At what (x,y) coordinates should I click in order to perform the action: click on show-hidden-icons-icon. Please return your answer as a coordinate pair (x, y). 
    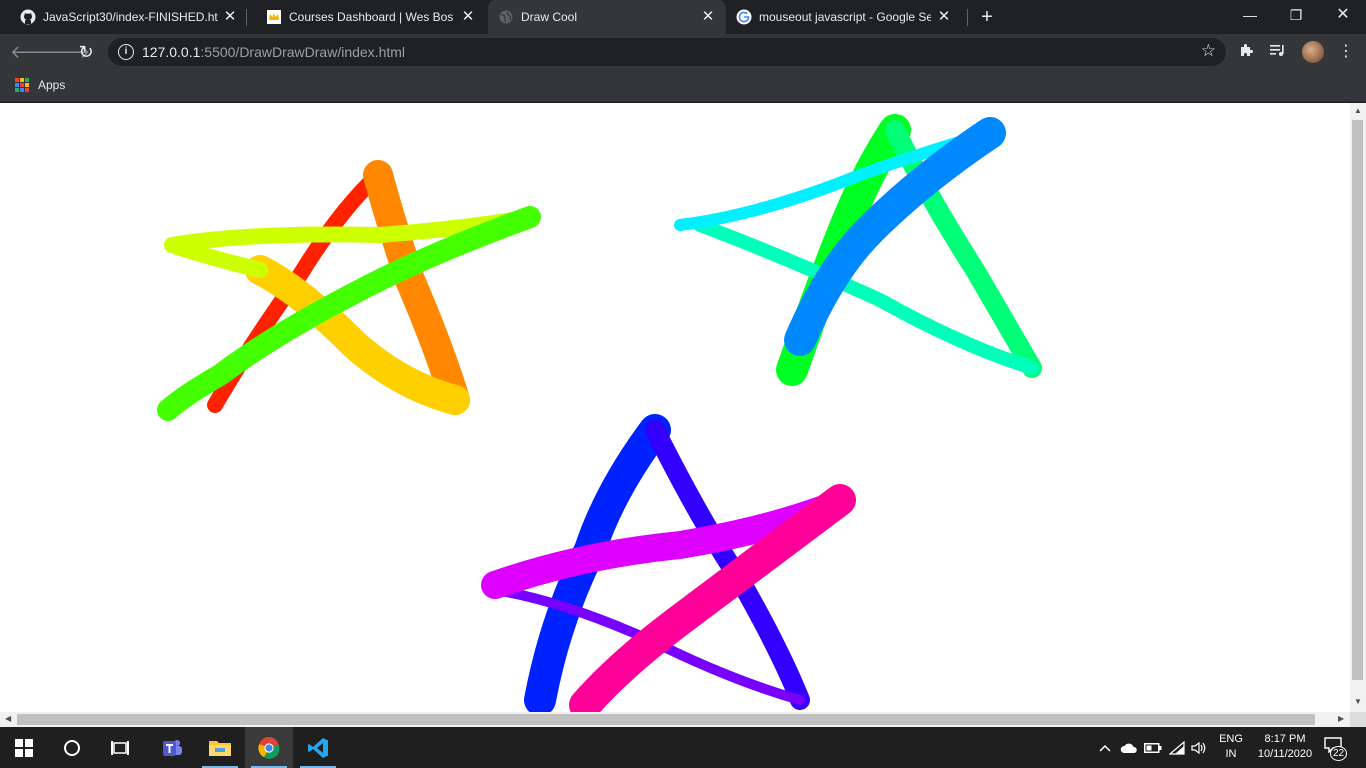
    Looking at the image, I should click on (1105, 747).